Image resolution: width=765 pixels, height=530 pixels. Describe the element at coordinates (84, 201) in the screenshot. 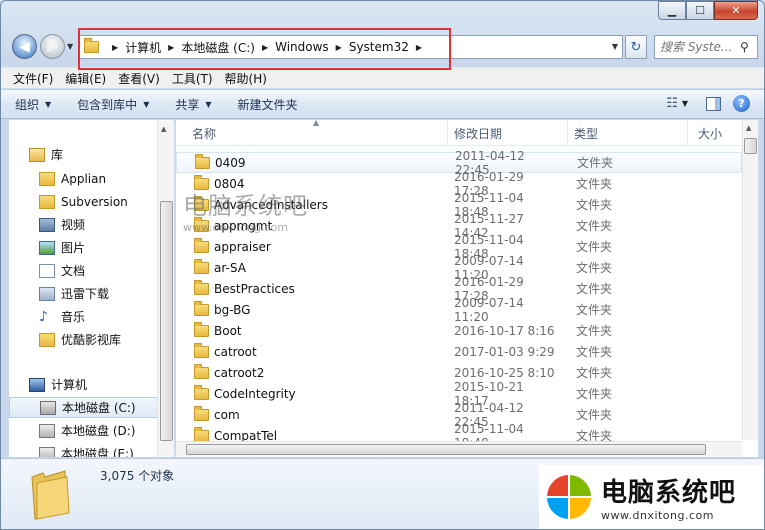

I see `tree-item: Subversion` at that location.